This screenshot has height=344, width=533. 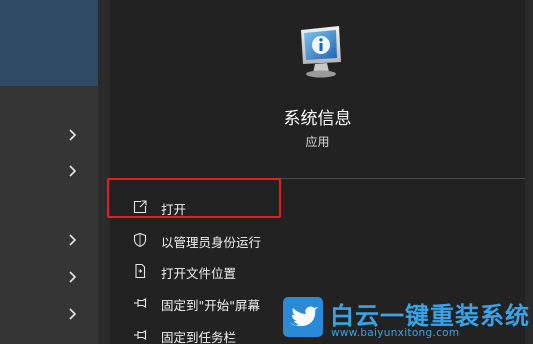 I want to click on app-subtitle: 应用, so click(x=317, y=142).